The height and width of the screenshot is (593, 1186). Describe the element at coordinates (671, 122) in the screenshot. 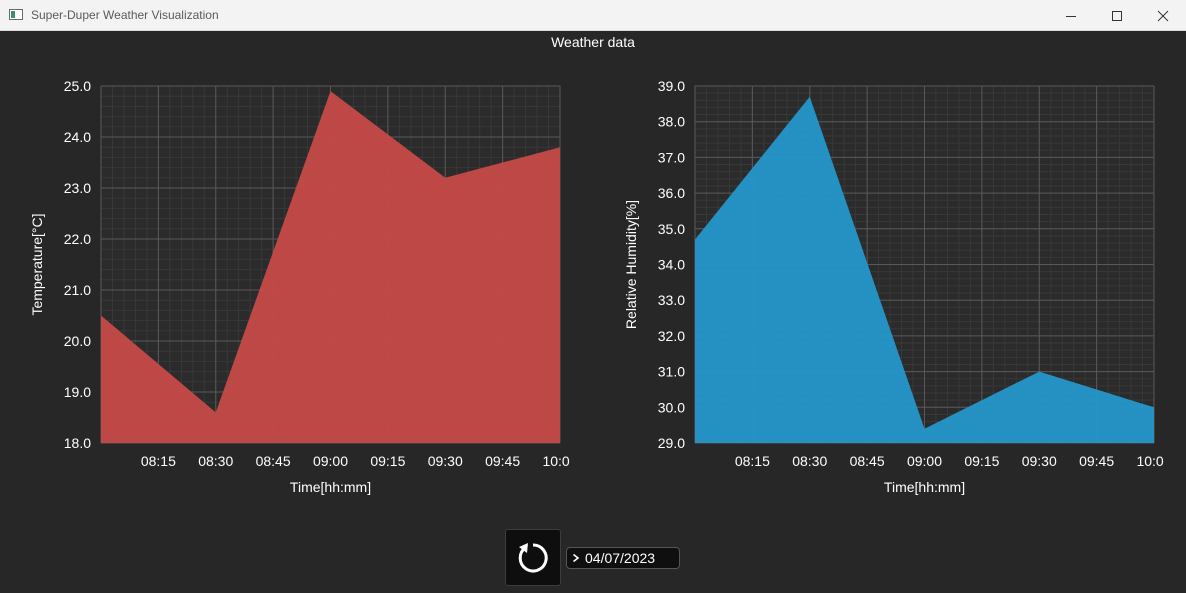

I see `y-tick-label: 38.0` at that location.